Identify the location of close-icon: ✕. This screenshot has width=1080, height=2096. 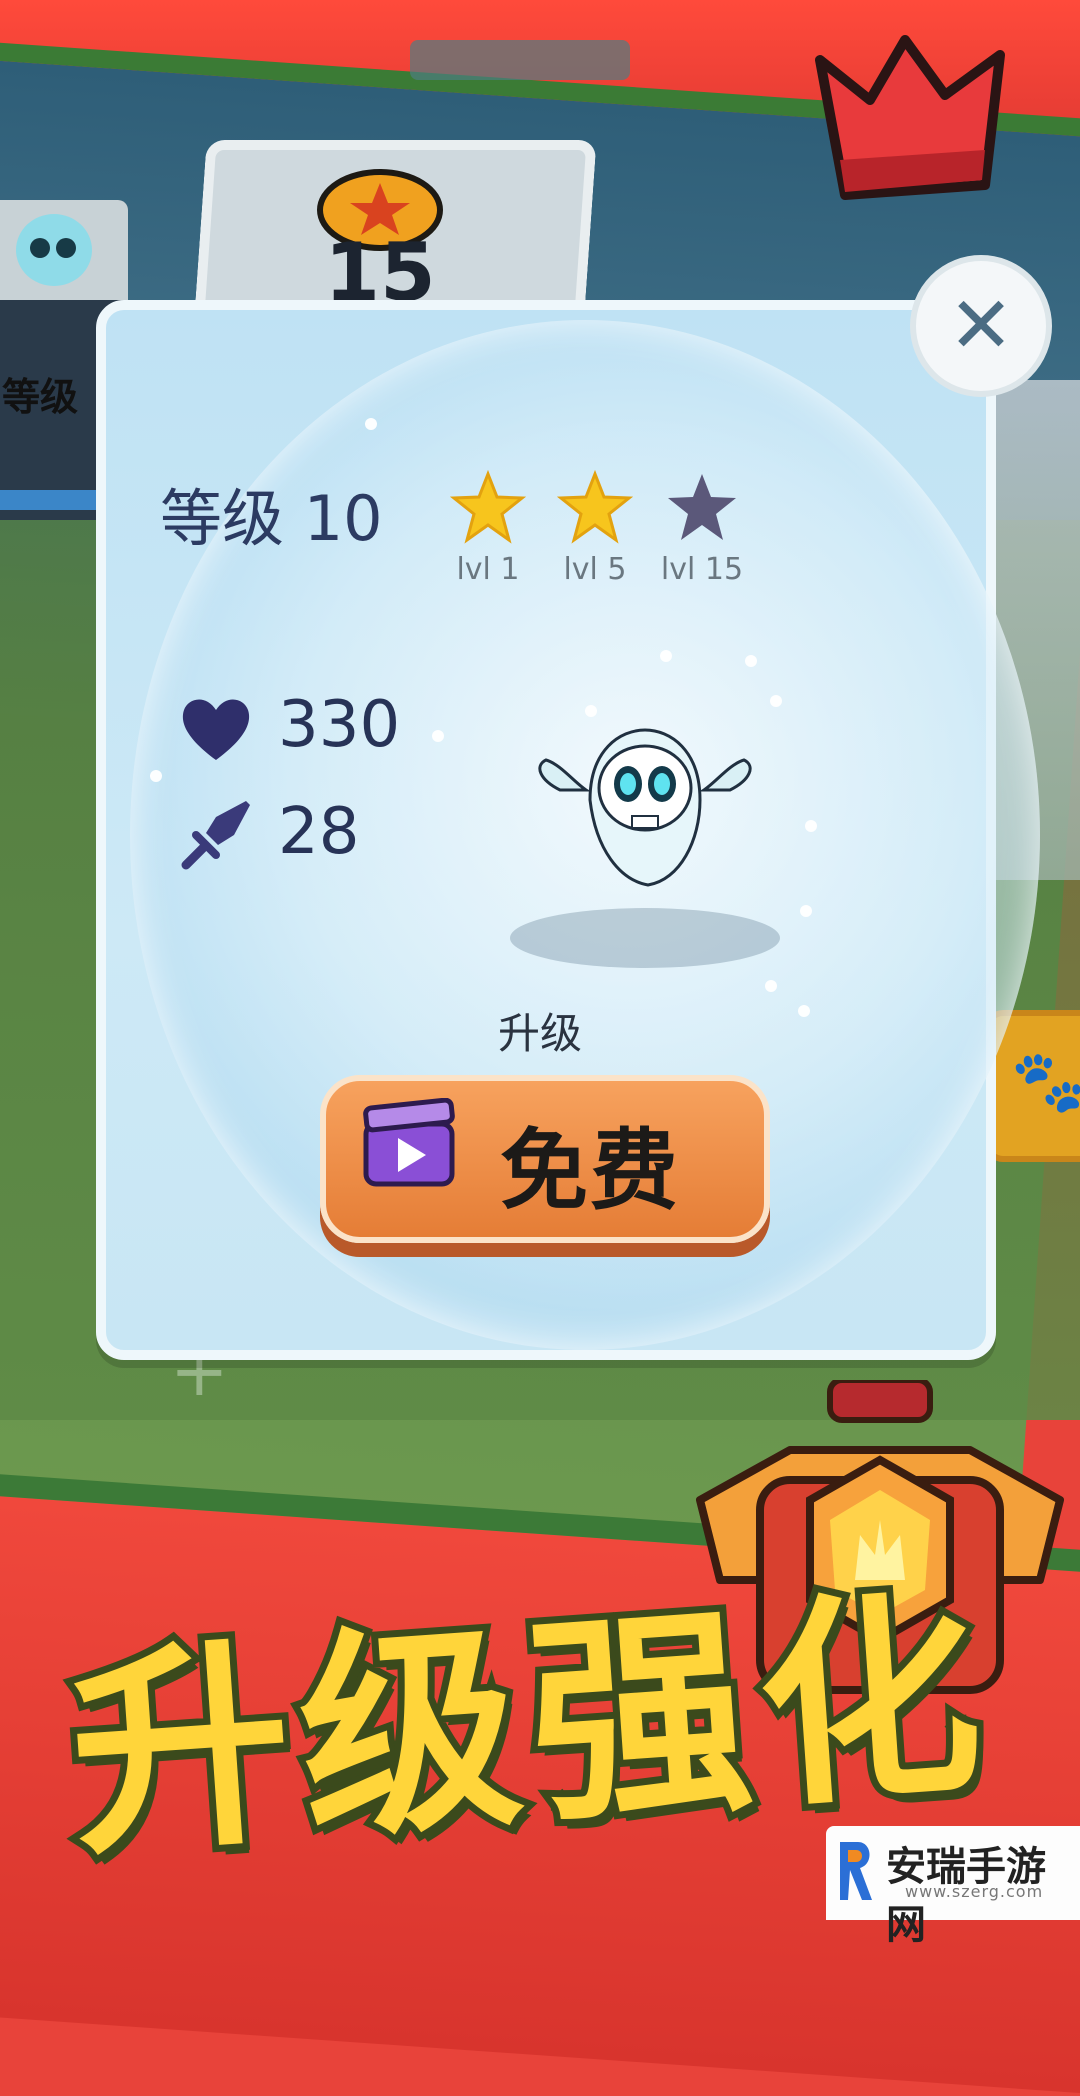
(981, 326).